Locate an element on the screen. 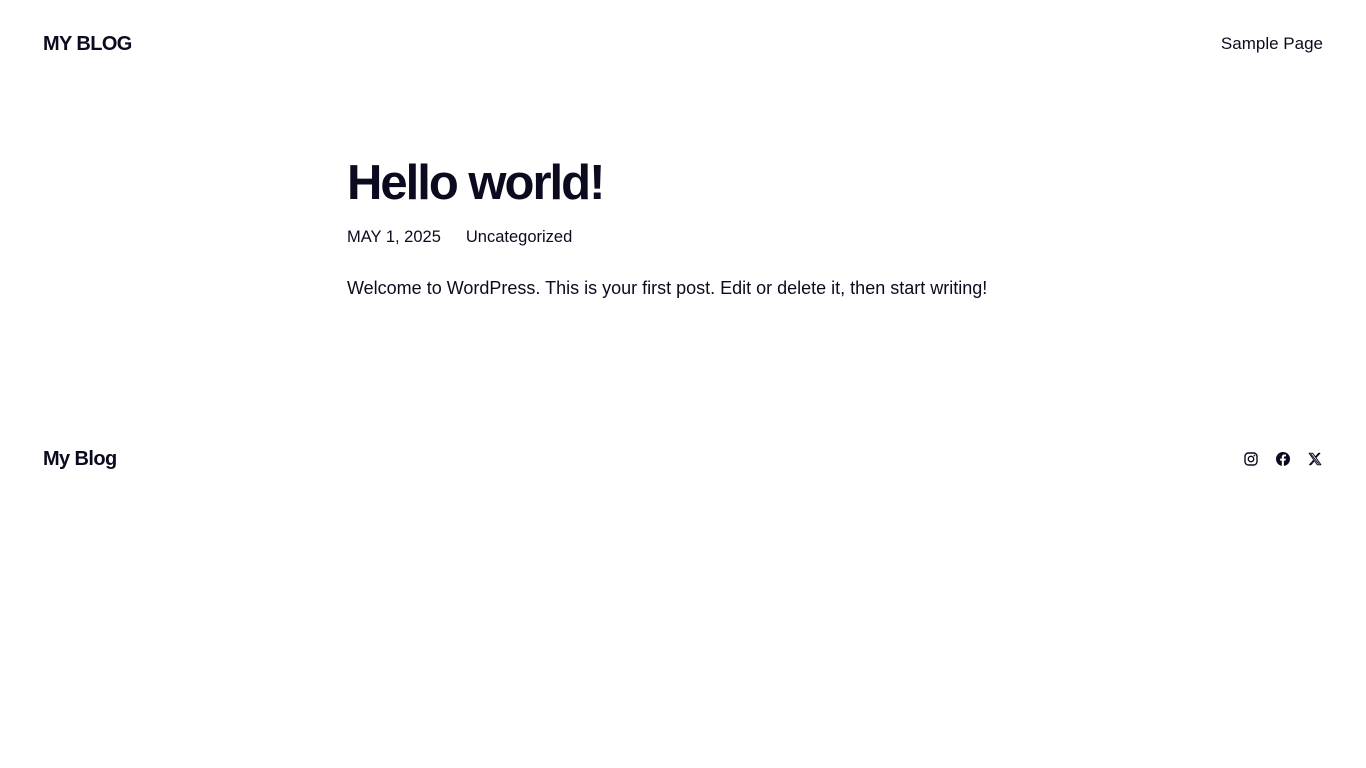  post-title: Hello world! is located at coordinates (476, 183).